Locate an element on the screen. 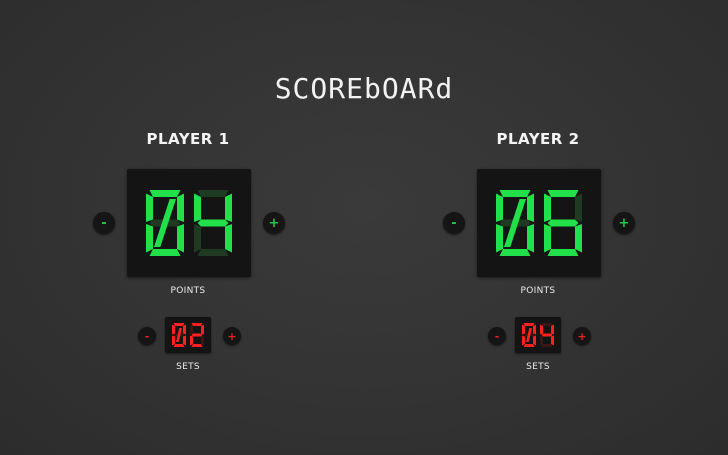  player-2-points-display is located at coordinates (539, 223).